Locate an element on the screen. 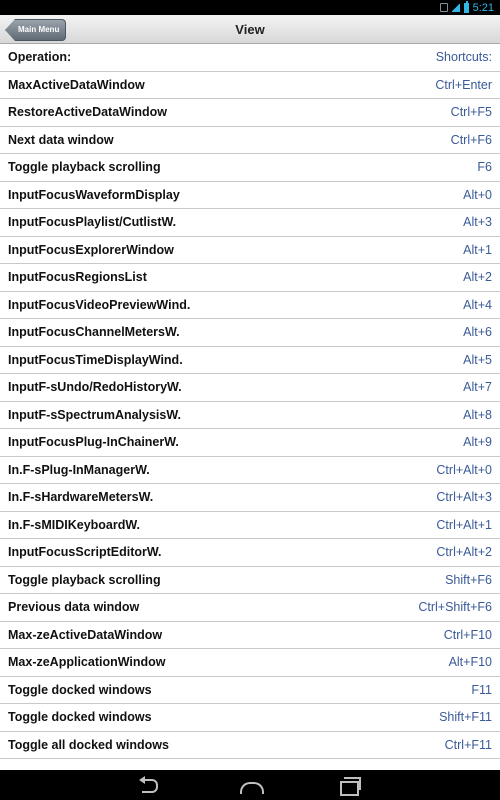  shortcut-label: Alt+0 is located at coordinates (477, 194).